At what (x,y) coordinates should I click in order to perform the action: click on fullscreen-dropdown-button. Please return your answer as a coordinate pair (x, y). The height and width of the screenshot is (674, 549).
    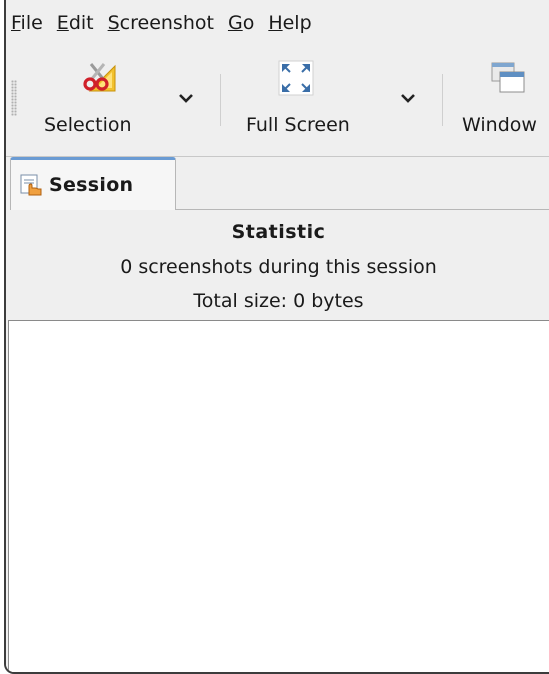
    Looking at the image, I should click on (408, 98).